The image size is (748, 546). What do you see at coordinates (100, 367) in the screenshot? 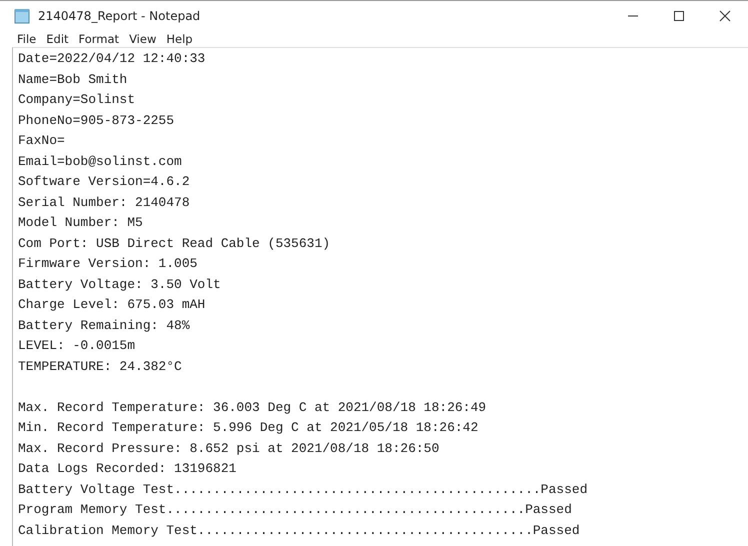
I see `text-line: TEMPERATURE: 24.382°C` at bounding box center [100, 367].